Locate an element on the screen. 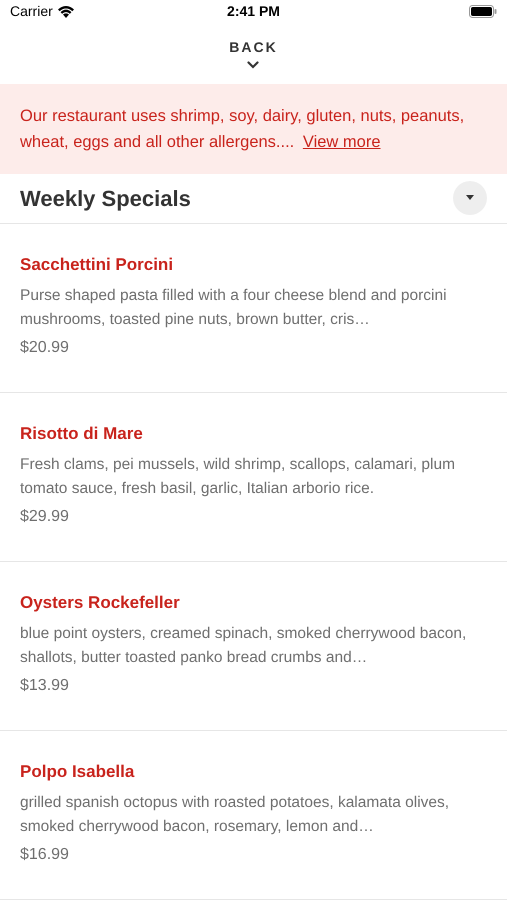 The height and width of the screenshot is (900, 507). caret-icon is located at coordinates (470, 198).